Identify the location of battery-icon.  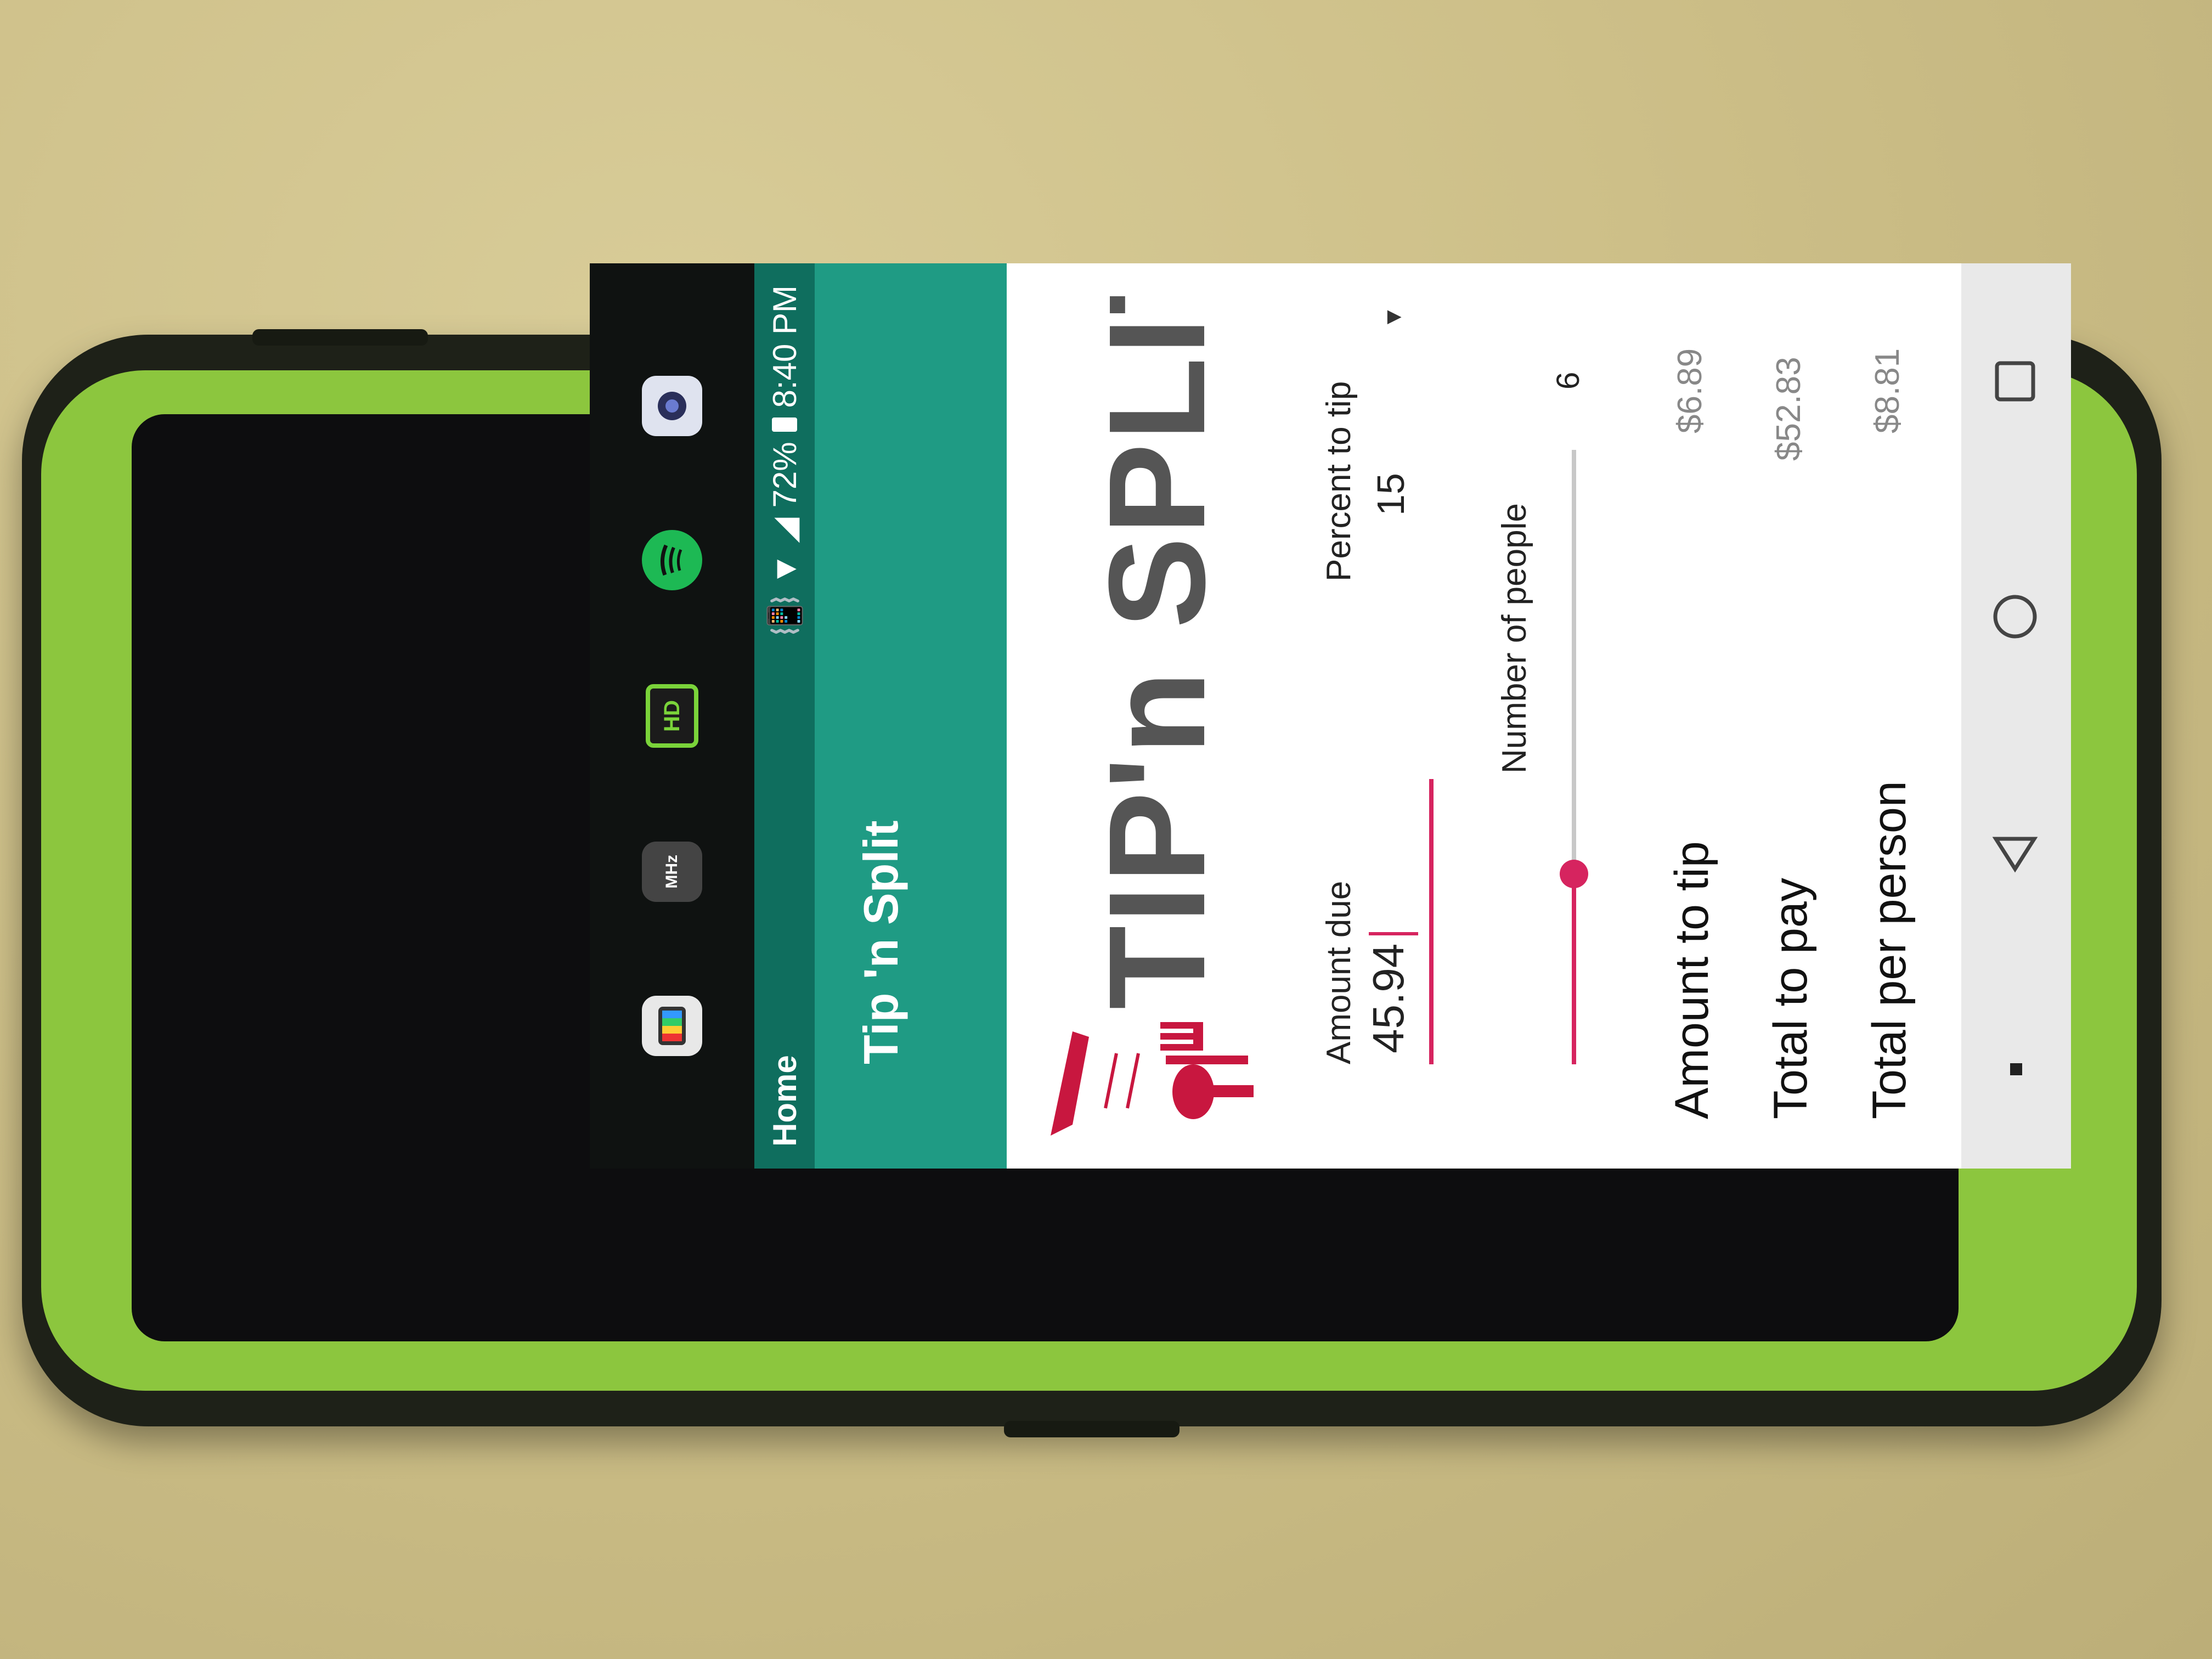
(785, 424).